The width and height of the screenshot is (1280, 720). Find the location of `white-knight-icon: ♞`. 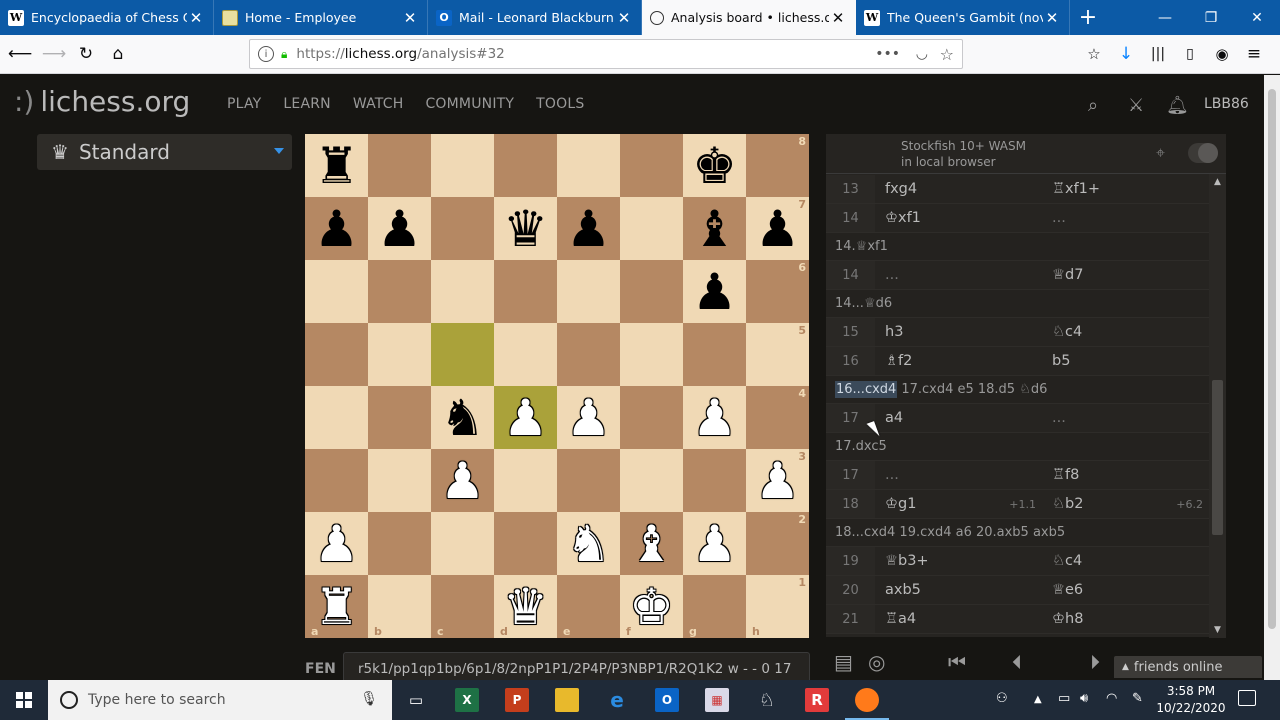

white-knight-icon: ♞ is located at coordinates (588, 544).